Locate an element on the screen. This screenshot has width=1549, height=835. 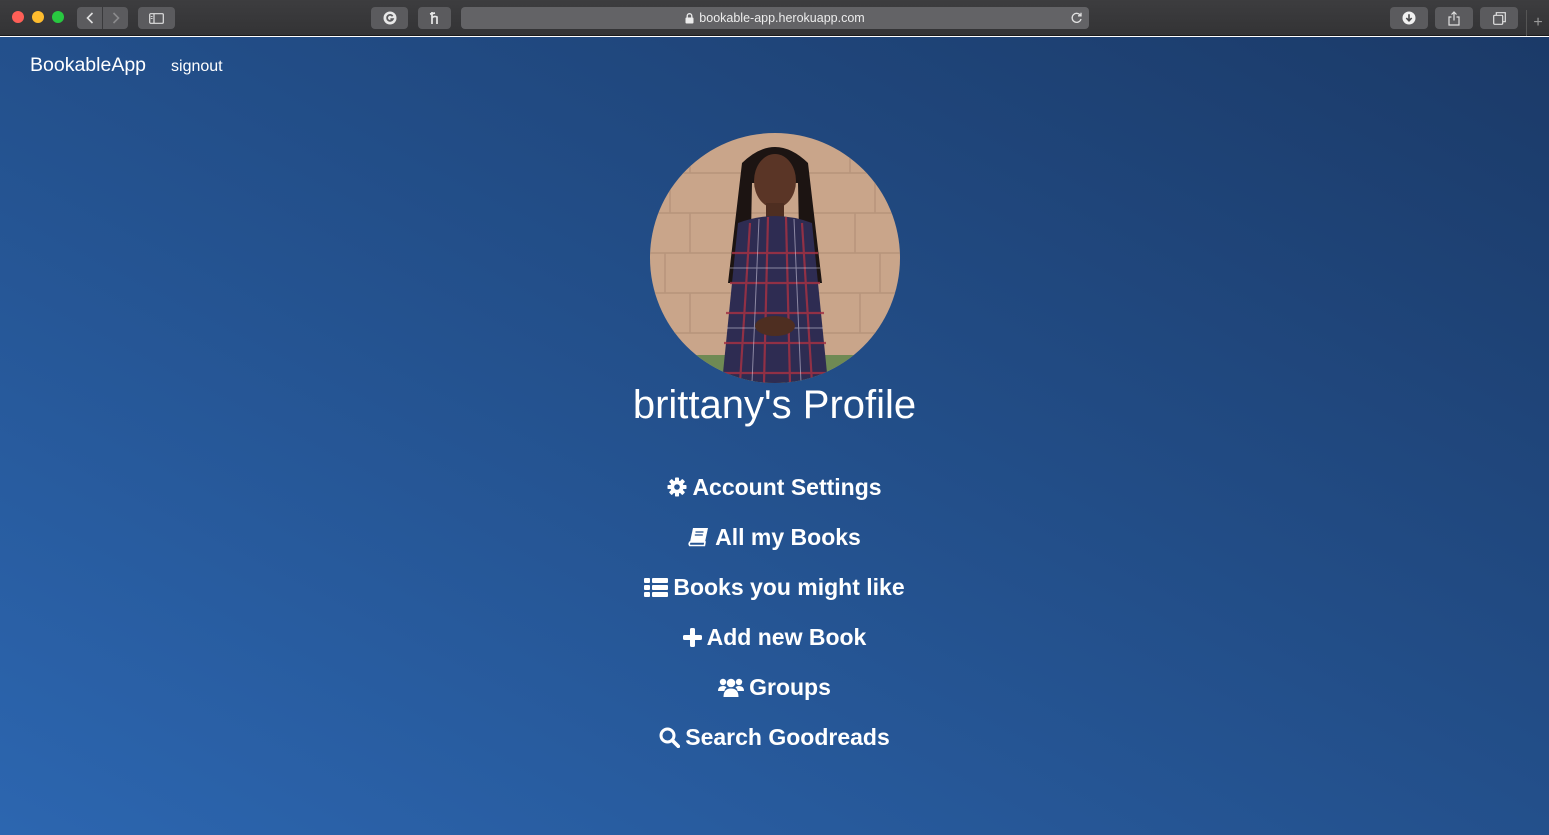
download-icon is located at coordinates (1409, 18).